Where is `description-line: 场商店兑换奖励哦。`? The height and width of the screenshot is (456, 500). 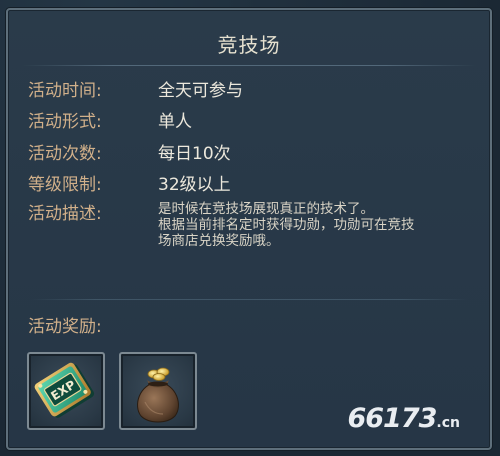
description-line: 场商店兑换奖励哦。 is located at coordinates (219, 241).